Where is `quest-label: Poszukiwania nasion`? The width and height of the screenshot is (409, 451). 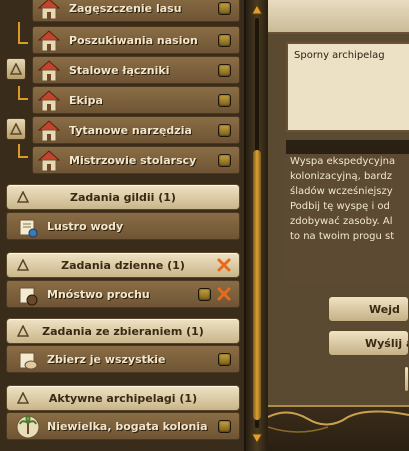
quest-label: Poszukiwania nasion is located at coordinates (133, 40).